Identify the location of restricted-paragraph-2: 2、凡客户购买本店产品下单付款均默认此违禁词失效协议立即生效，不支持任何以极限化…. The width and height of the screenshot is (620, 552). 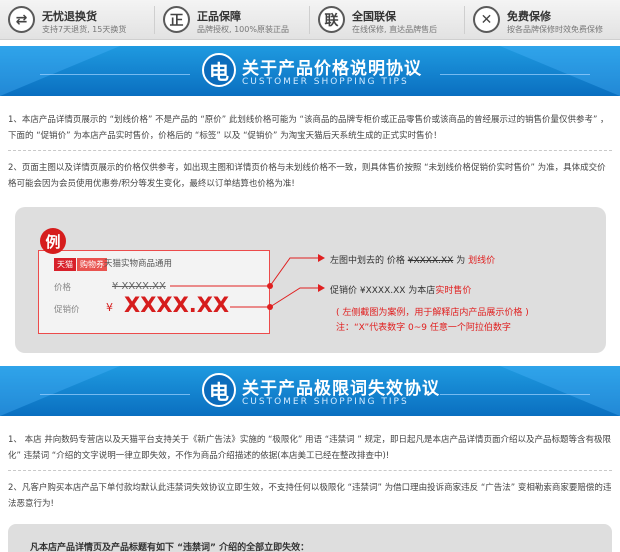
(310, 496).